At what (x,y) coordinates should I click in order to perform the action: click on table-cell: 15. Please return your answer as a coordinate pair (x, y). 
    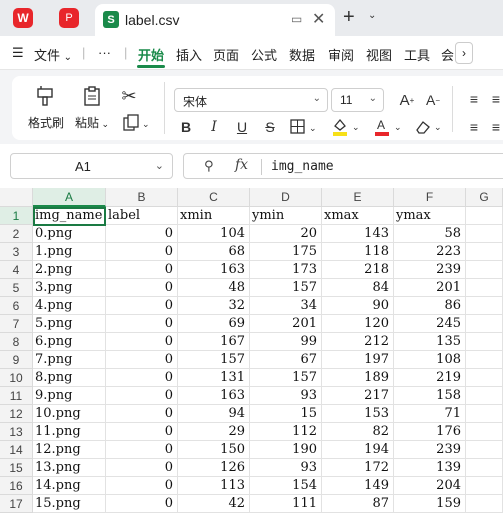
    Looking at the image, I should click on (286, 414).